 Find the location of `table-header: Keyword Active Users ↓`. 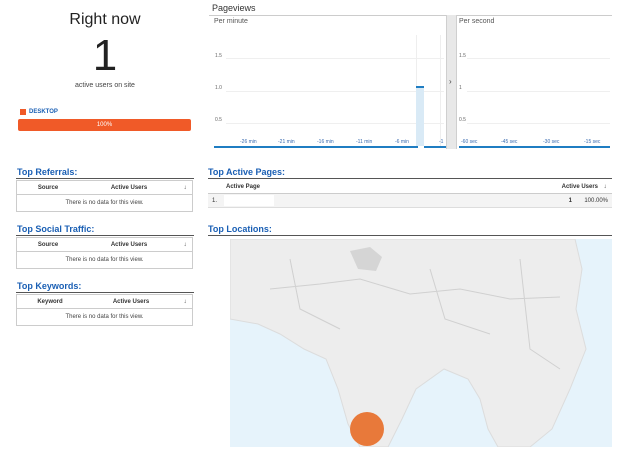

table-header: Keyword Active Users ↓ is located at coordinates (104, 302).